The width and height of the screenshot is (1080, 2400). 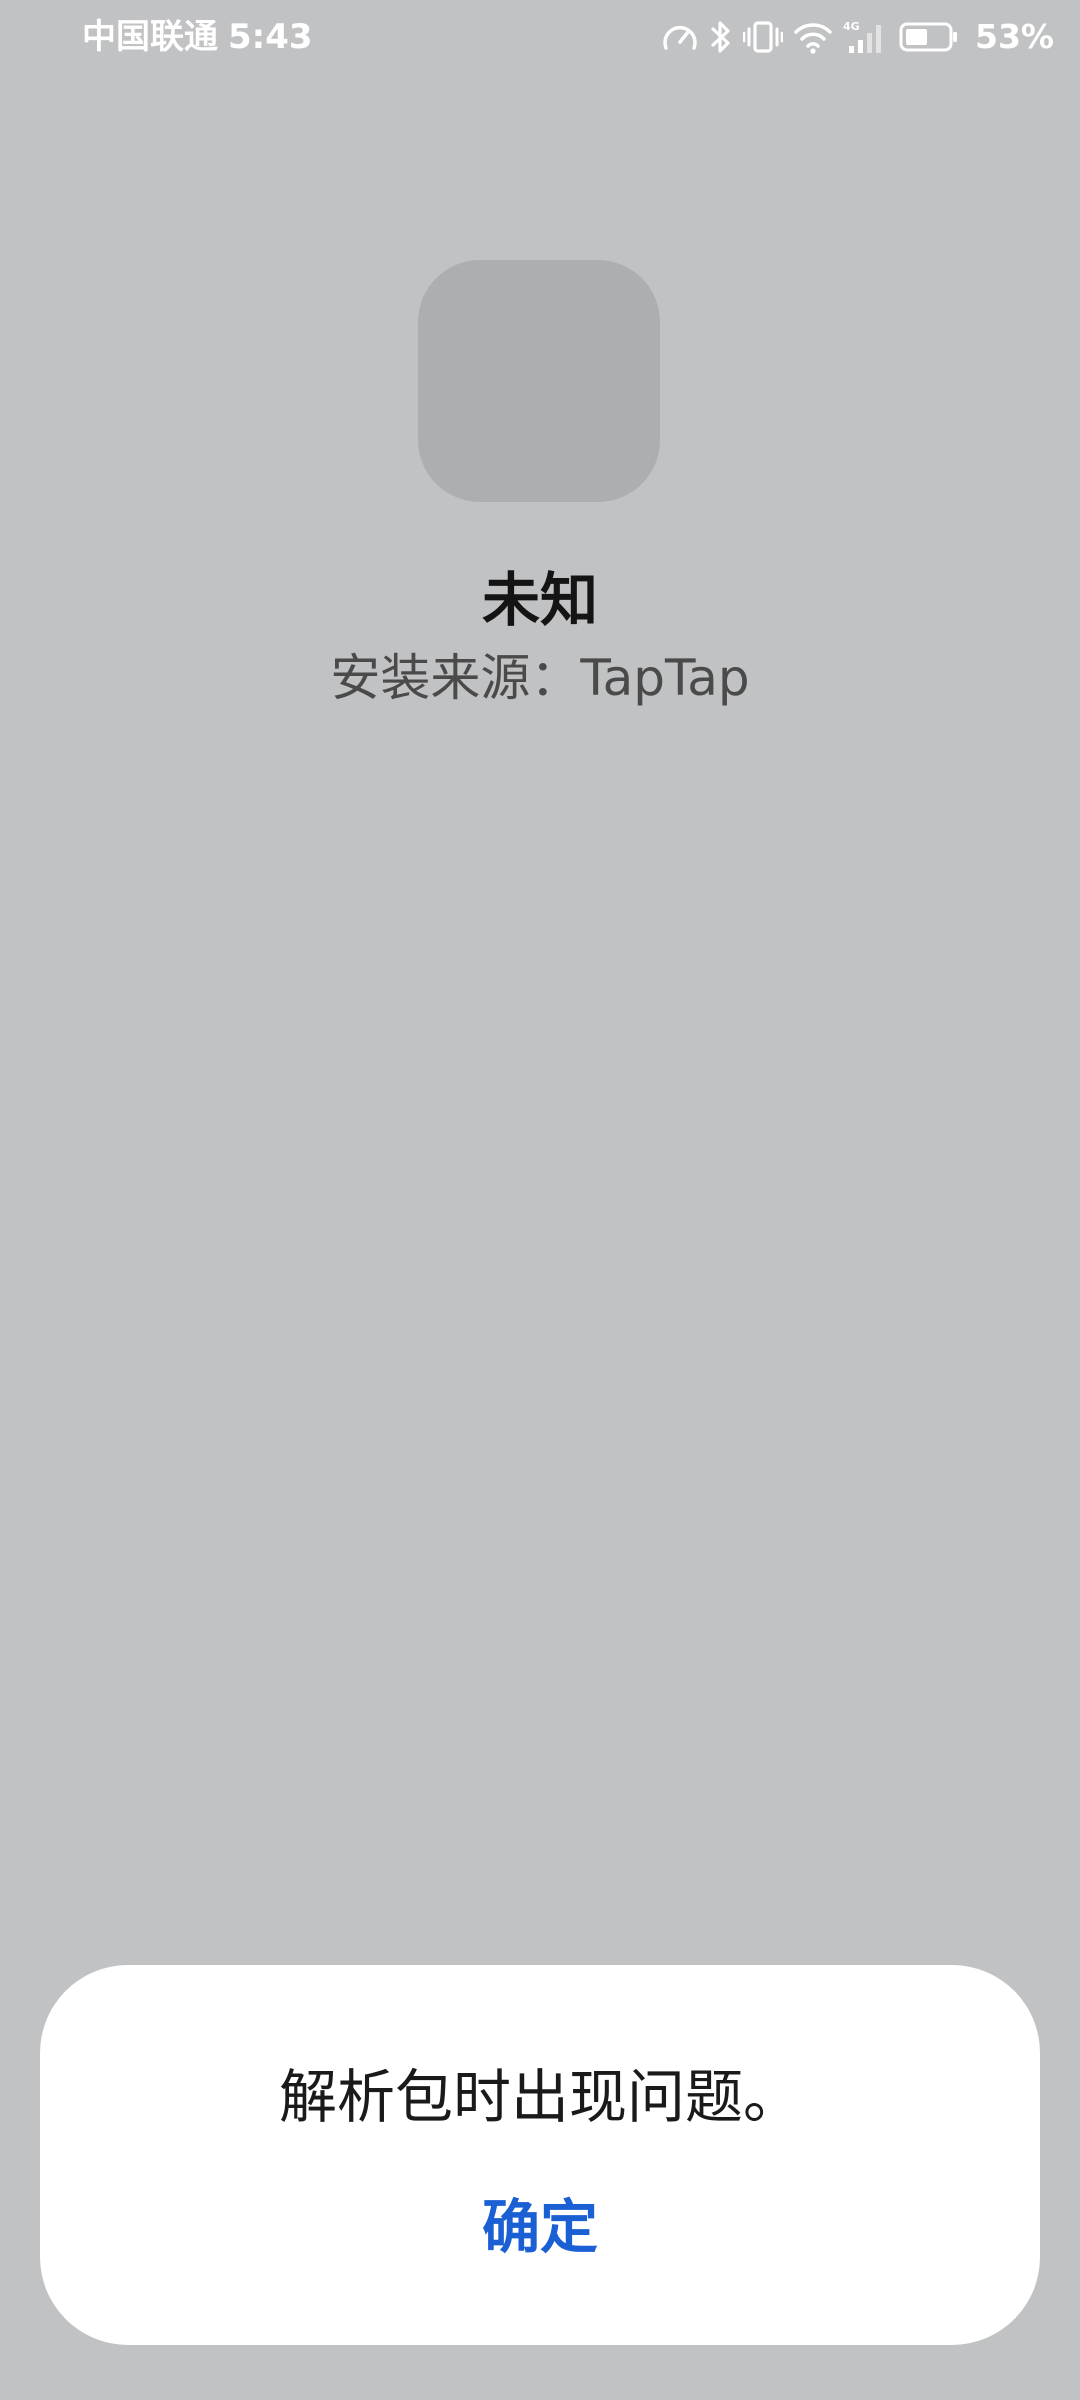 I want to click on dialog-message: 解析包时出现问题。, so click(x=539, y=2097).